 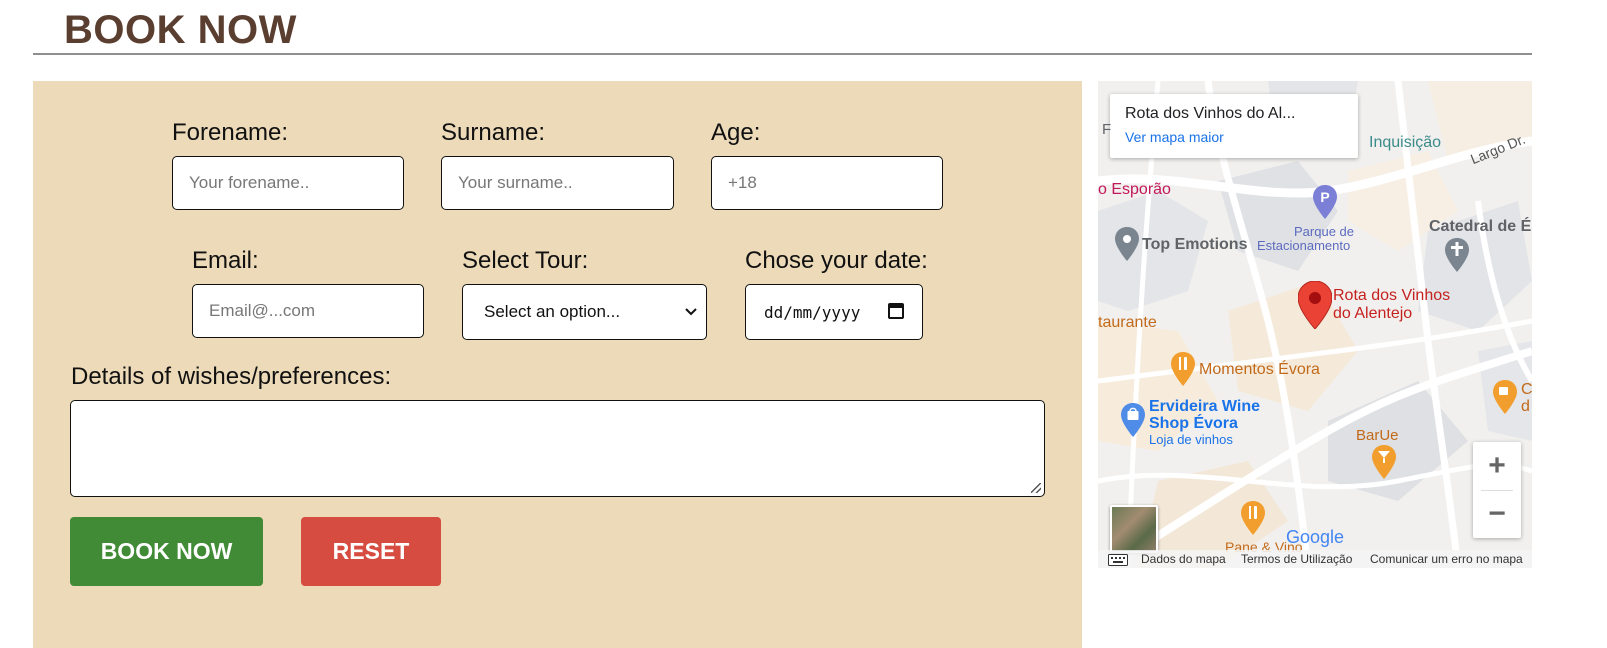 What do you see at coordinates (1324, 197) in the screenshot?
I see `svg-text: P` at bounding box center [1324, 197].